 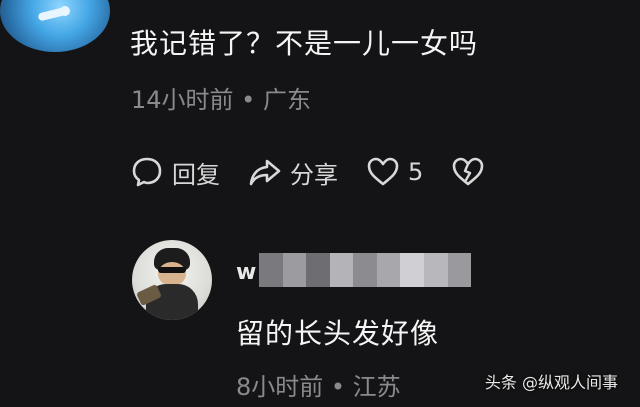 I want to click on reply-body: 留的长头发好像, so click(x=338, y=333).